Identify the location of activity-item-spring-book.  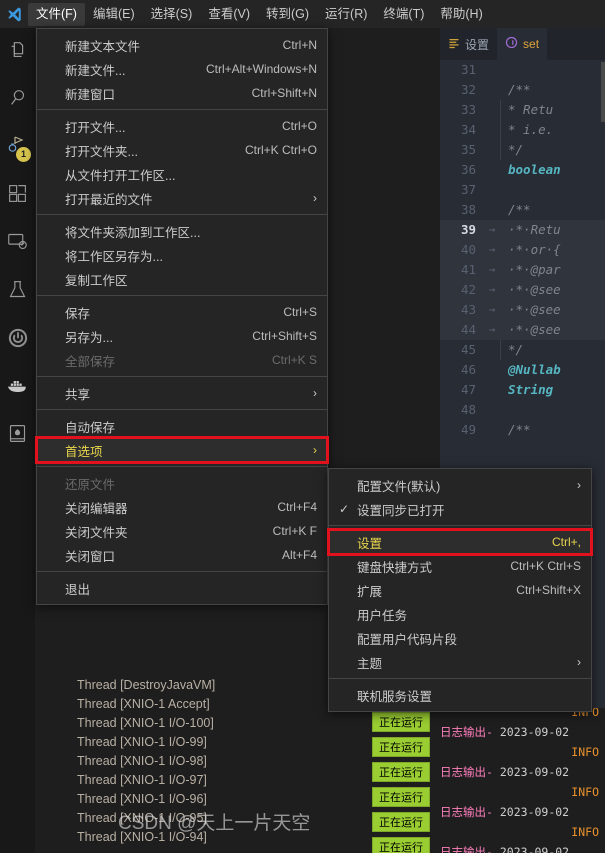
(17, 436).